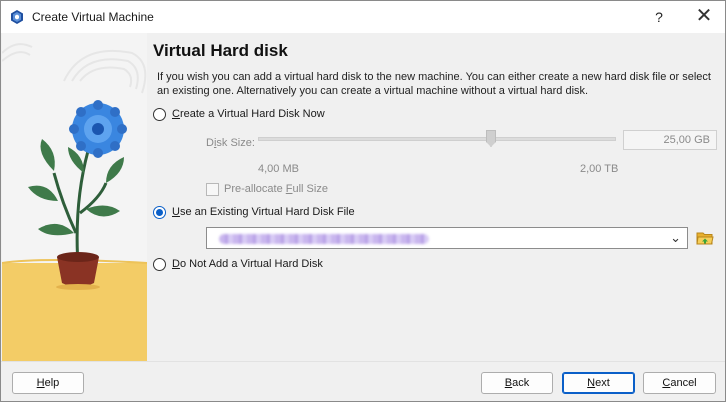 The width and height of the screenshot is (726, 402). What do you see at coordinates (248, 114) in the screenshot?
I see `create-new-disk-label: Create a Virtual Hard Disk Now` at bounding box center [248, 114].